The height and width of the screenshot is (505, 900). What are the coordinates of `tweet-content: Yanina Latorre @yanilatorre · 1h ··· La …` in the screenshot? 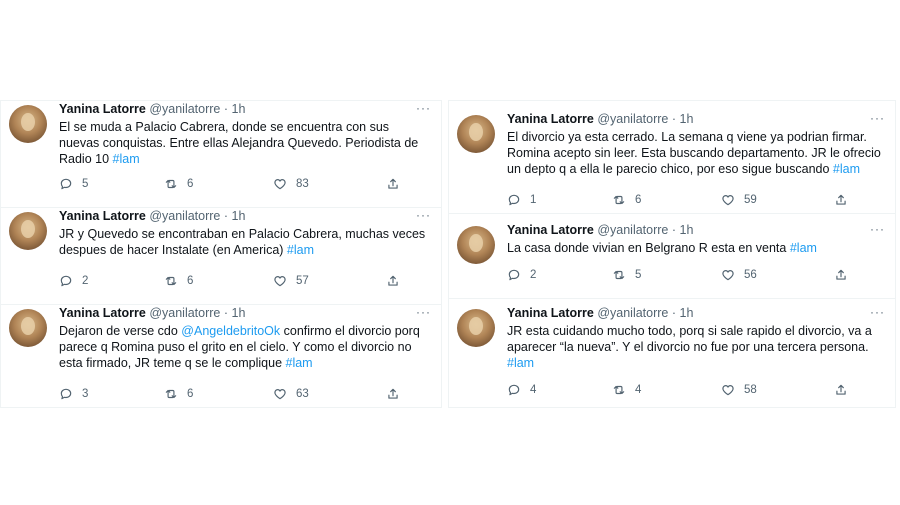 It's located at (696, 251).